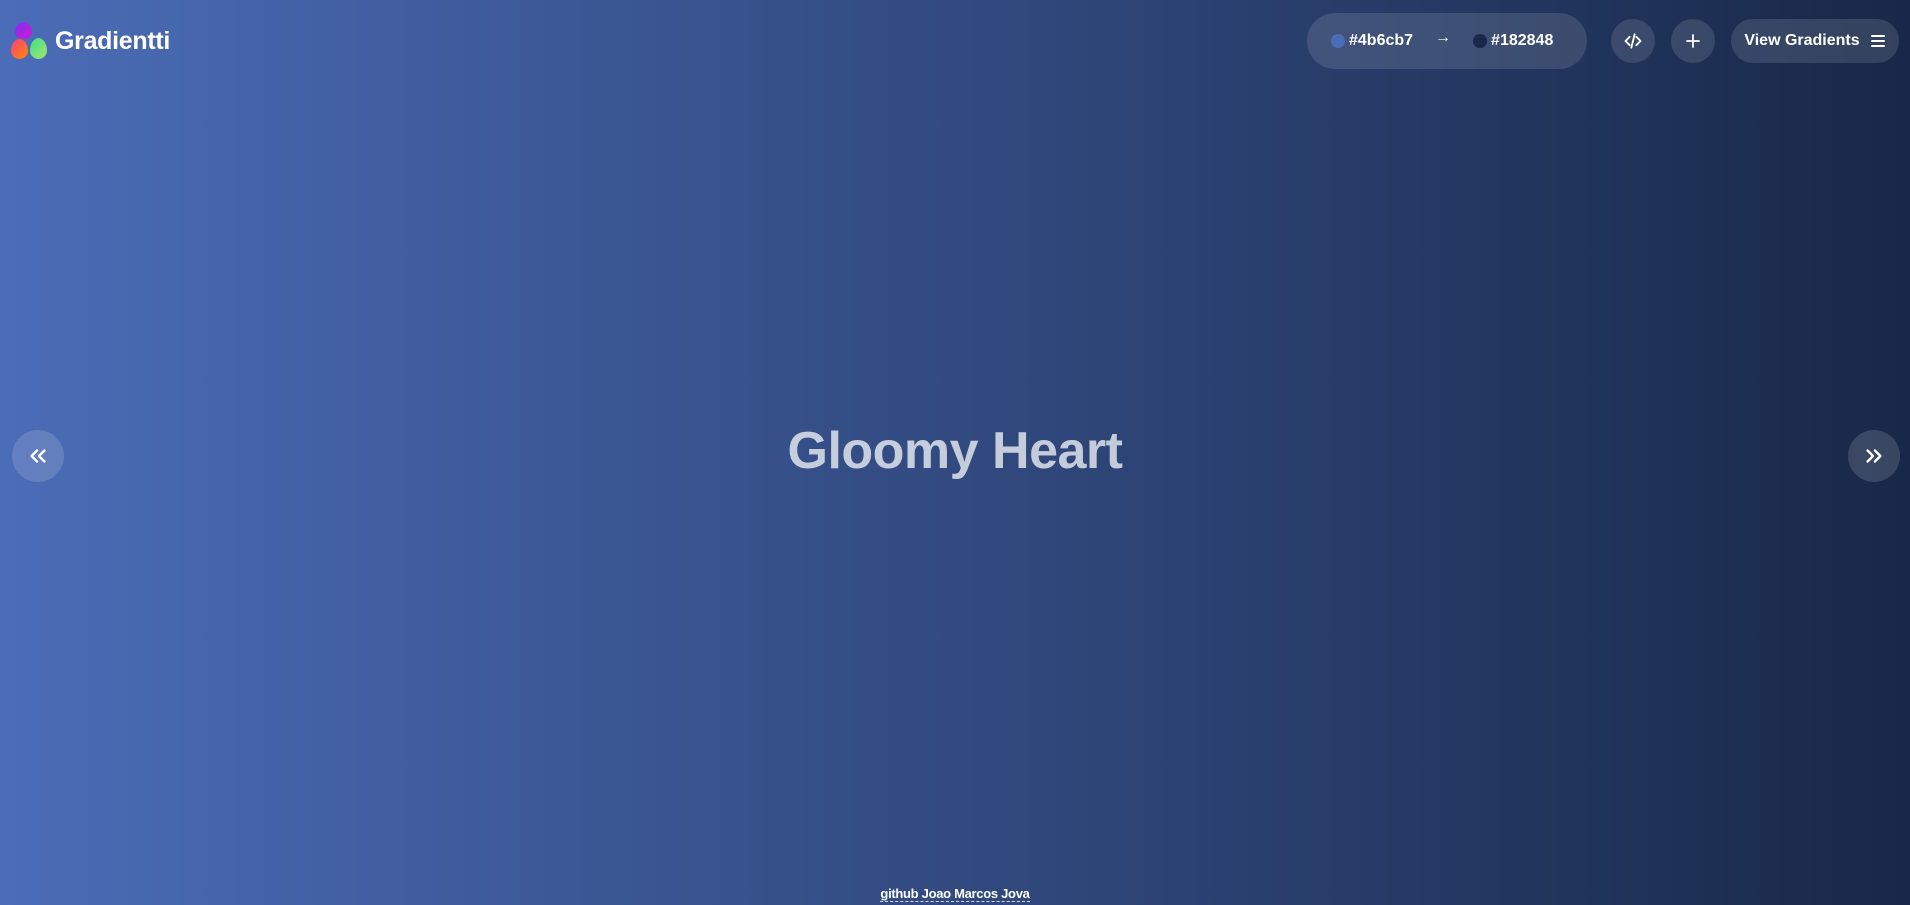 Image resolution: width=1910 pixels, height=905 pixels. I want to click on plus-icon, so click(1693, 41).